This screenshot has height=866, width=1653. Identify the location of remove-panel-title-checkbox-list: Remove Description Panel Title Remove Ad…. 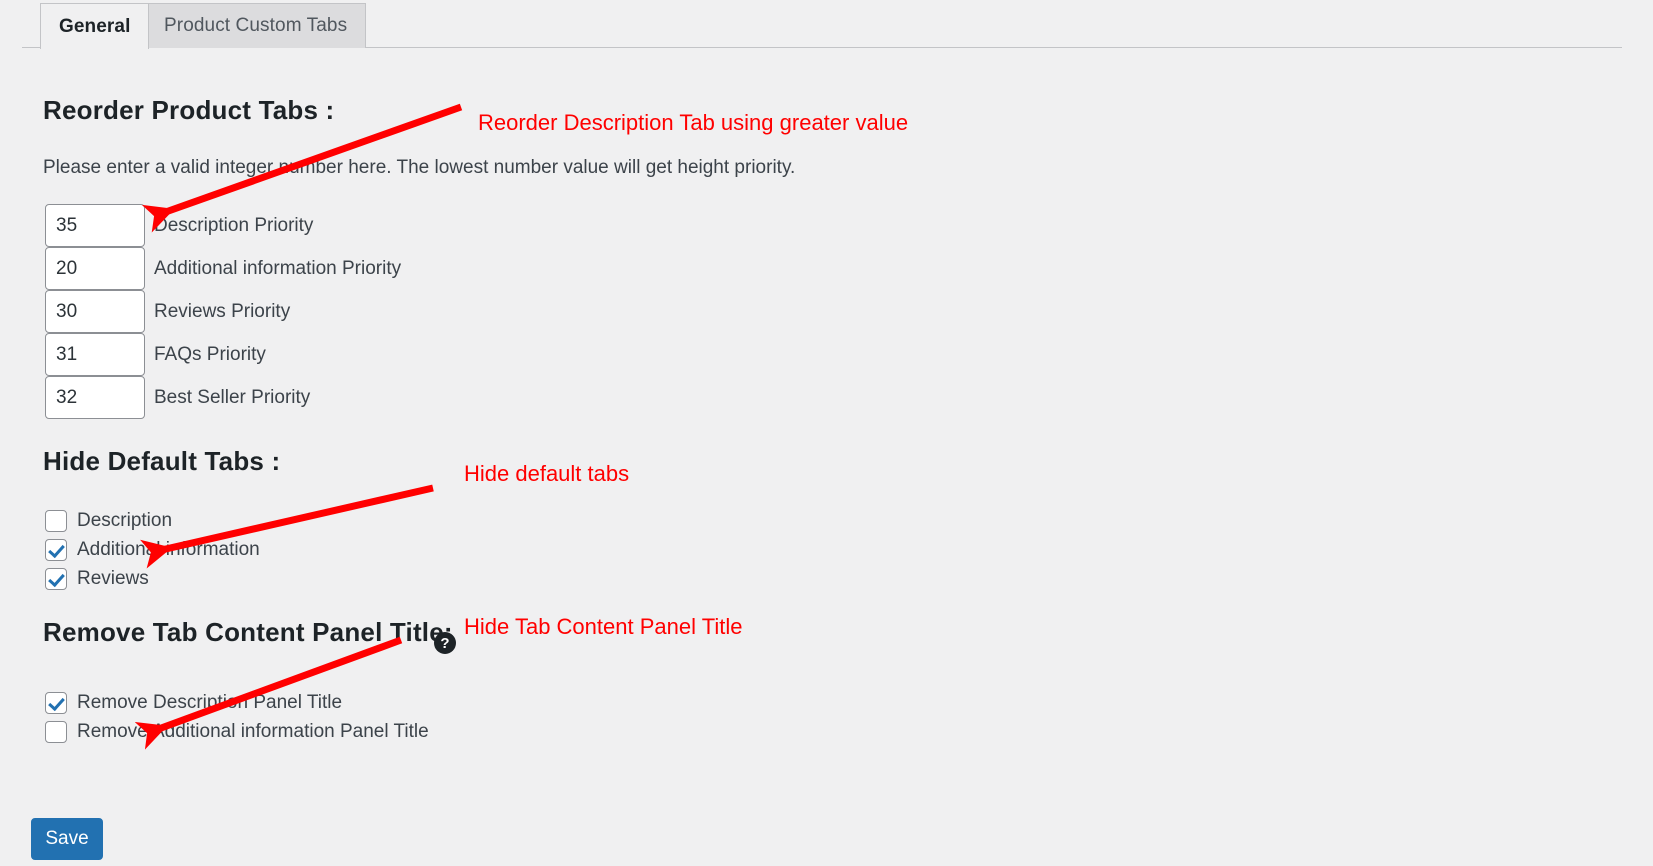
(237, 717).